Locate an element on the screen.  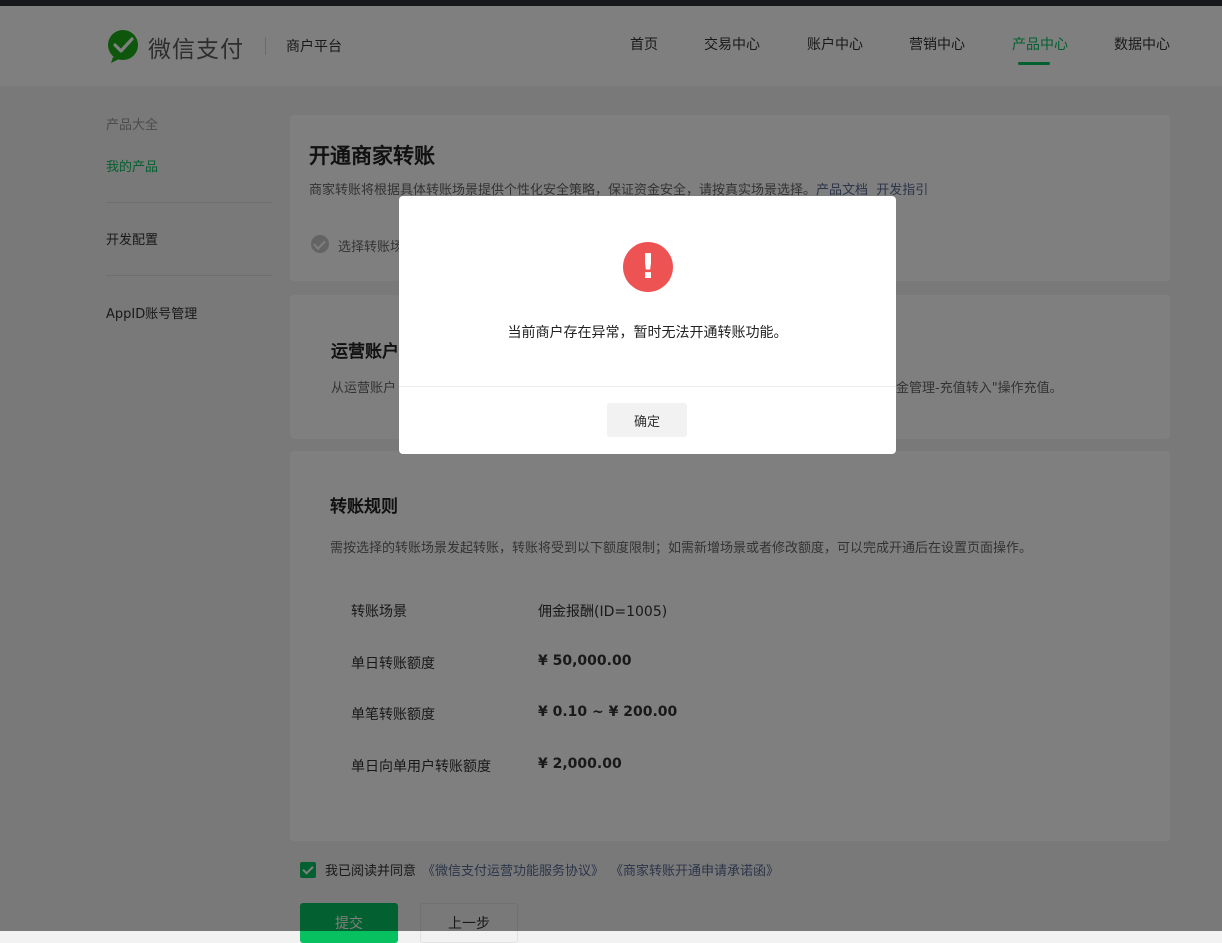
error-alert-icon: ! is located at coordinates (648, 267).